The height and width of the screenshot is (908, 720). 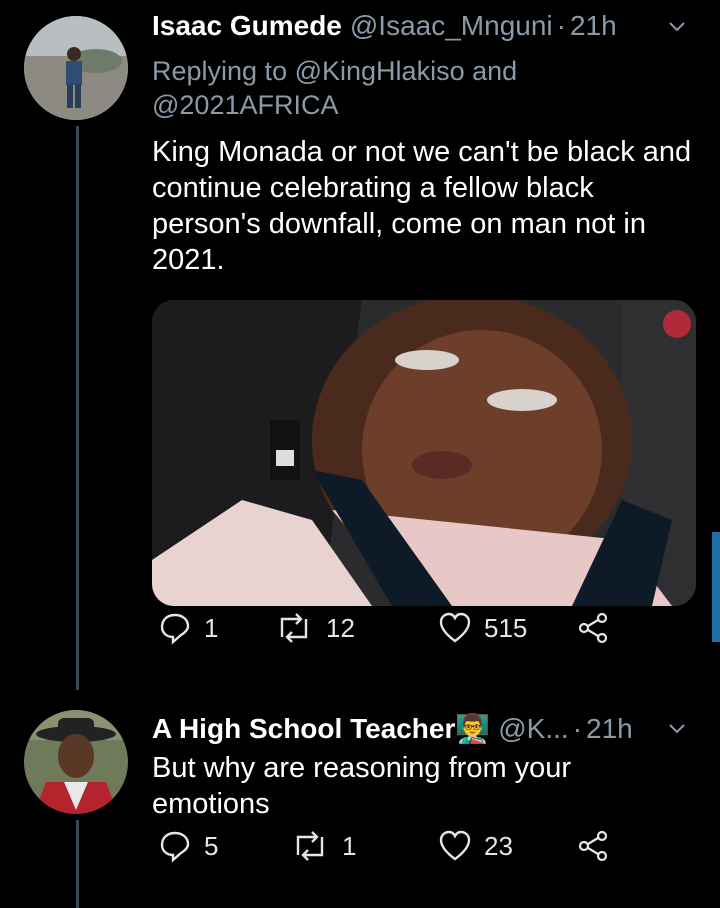 What do you see at coordinates (506, 627) in the screenshot?
I see `like-count: 515` at bounding box center [506, 627].